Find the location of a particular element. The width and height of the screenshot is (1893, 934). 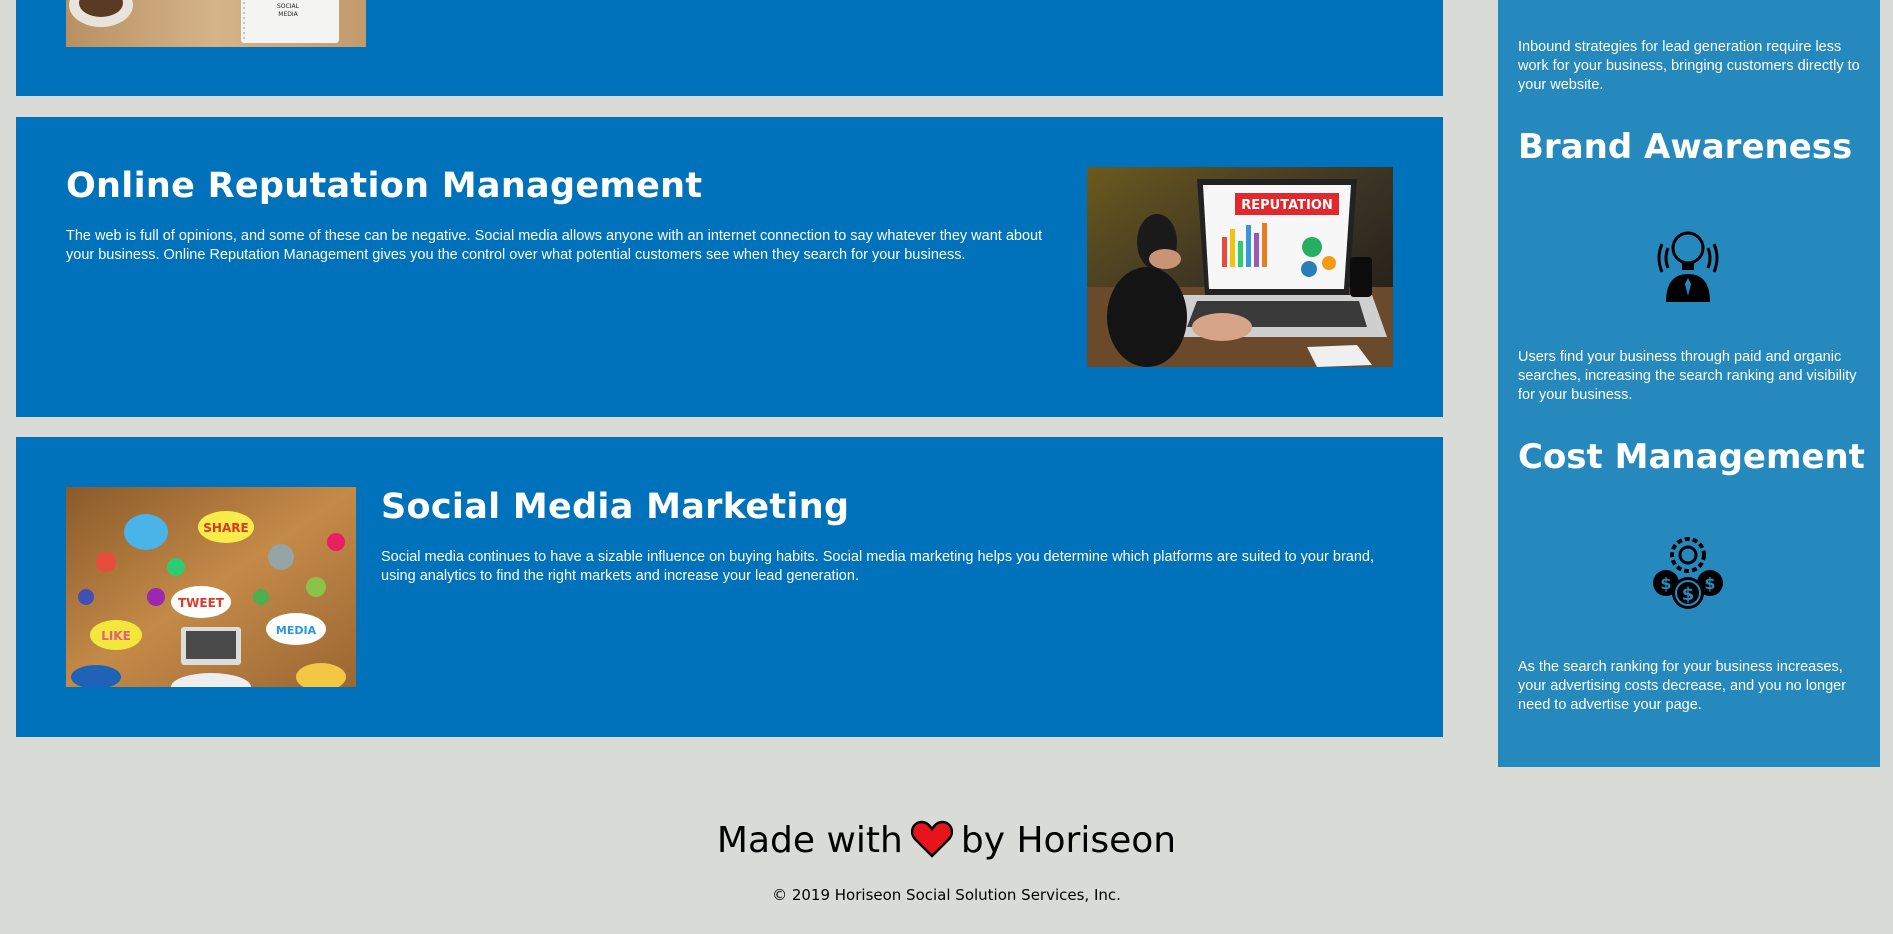

online-reputation-title: Online Reputation Management is located at coordinates (384, 186).